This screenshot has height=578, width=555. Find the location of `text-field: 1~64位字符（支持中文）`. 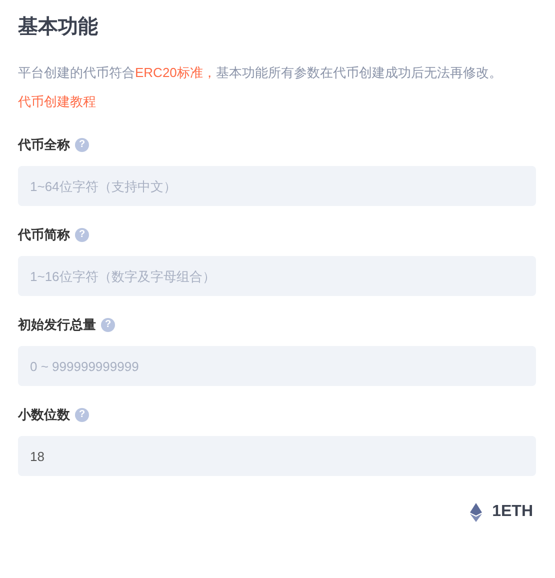

text-field: 1~64位字符（支持中文） is located at coordinates (277, 186).